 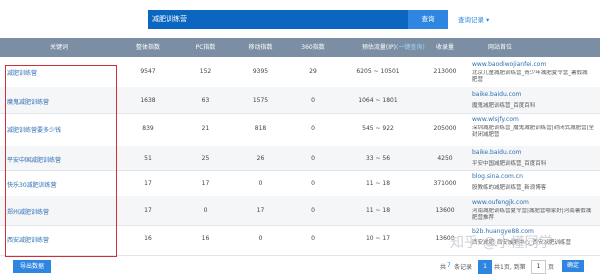 What do you see at coordinates (510, 267) in the screenshot?
I see `page-info: 共1页, 到第` at bounding box center [510, 267].